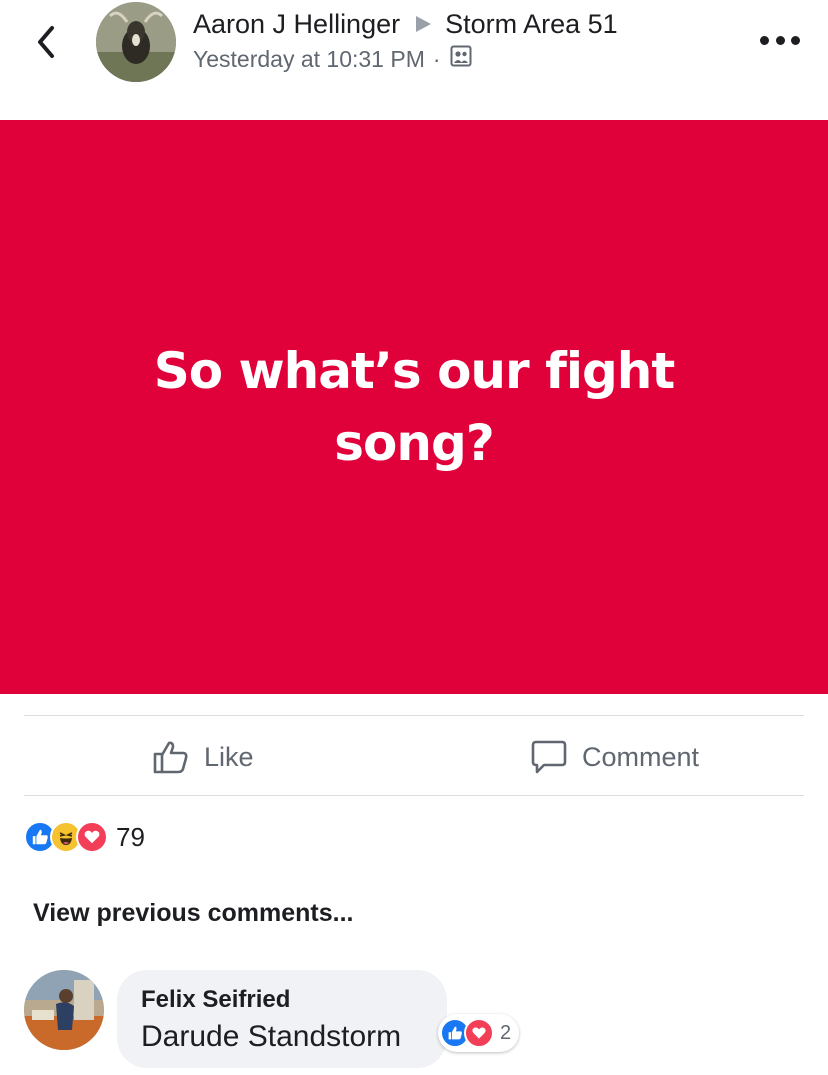 This screenshot has width=828, height=1075. What do you see at coordinates (271, 1036) in the screenshot?
I see `comment-text: Darude Standstorm` at bounding box center [271, 1036].